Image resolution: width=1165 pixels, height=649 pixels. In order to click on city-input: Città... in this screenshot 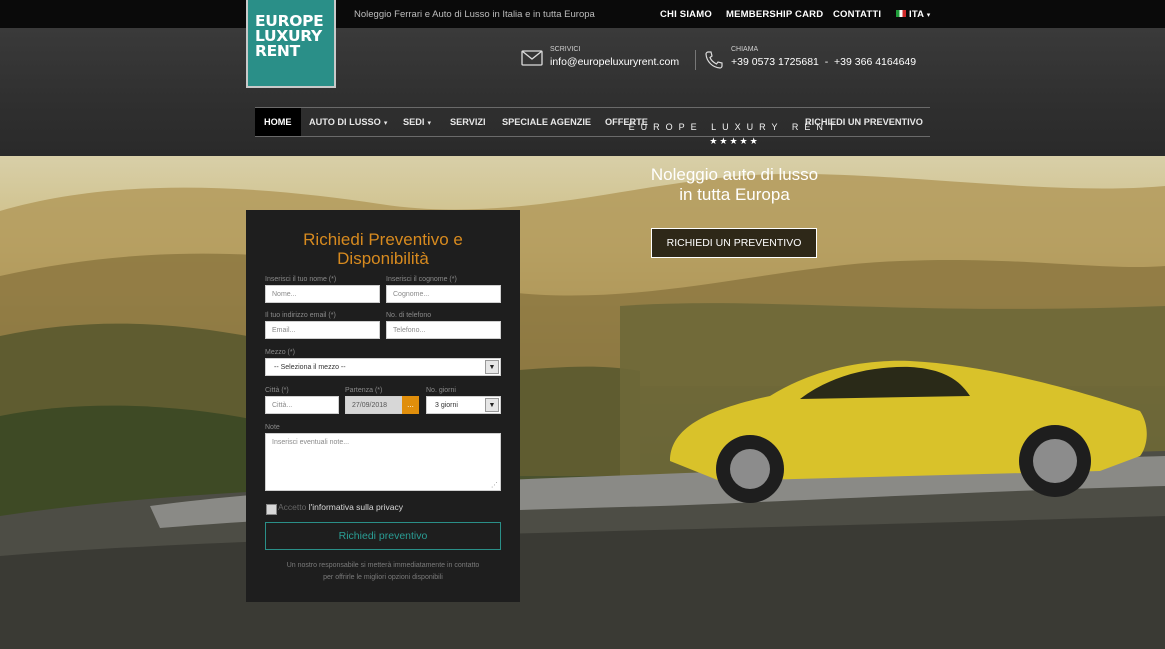, I will do `click(302, 405)`.